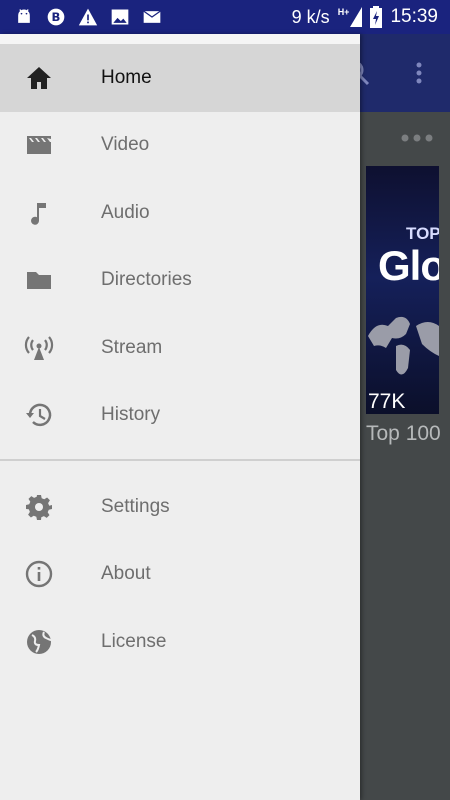  Describe the element at coordinates (180, 39) in the screenshot. I see `drawer-header-strip` at that location.